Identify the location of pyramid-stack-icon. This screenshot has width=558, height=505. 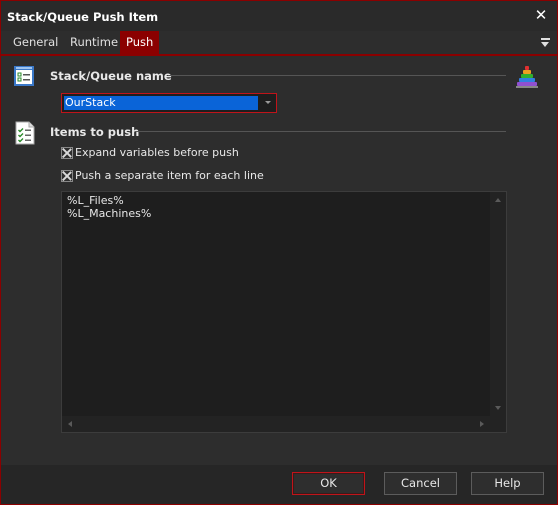
(527, 77).